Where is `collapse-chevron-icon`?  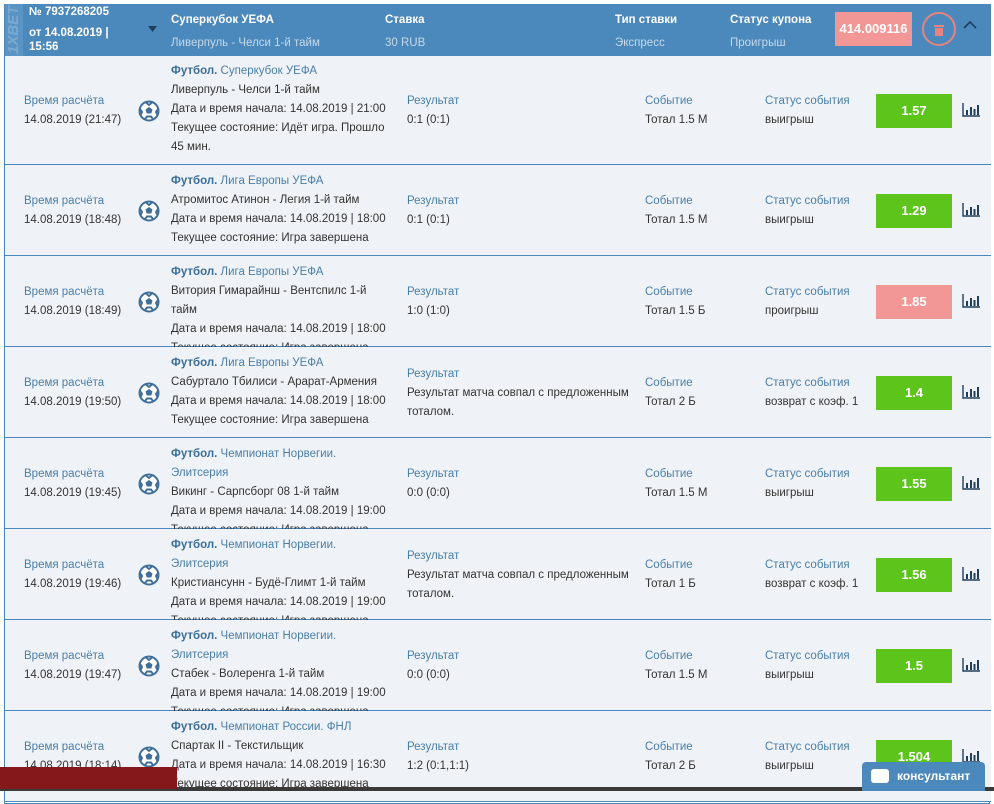 collapse-chevron-icon is located at coordinates (970, 25).